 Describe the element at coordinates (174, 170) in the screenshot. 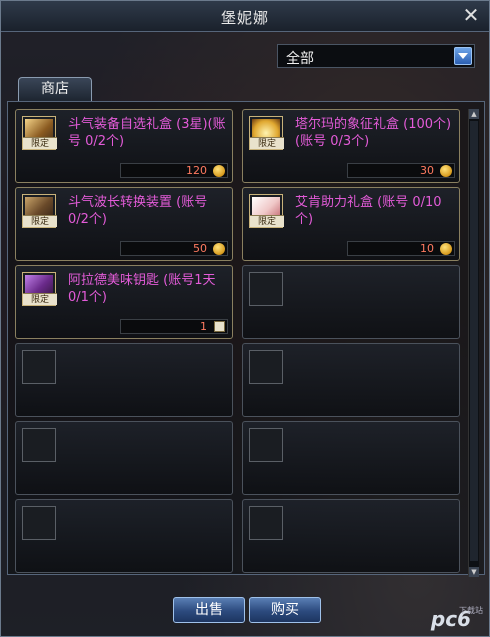

I see `price-box: 120` at that location.